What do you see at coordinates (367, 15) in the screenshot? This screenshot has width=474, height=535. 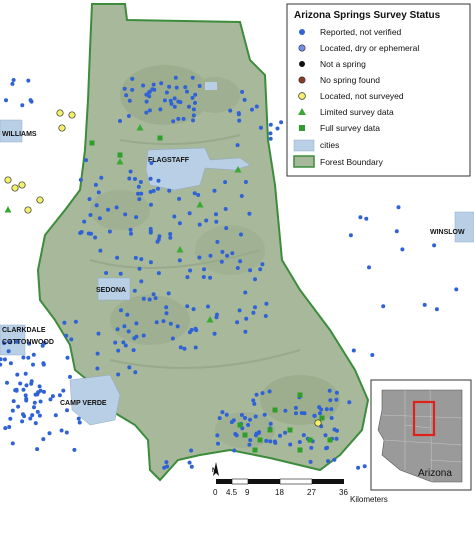 I see `legend-title: Arizona Springs Survey Status` at bounding box center [367, 15].